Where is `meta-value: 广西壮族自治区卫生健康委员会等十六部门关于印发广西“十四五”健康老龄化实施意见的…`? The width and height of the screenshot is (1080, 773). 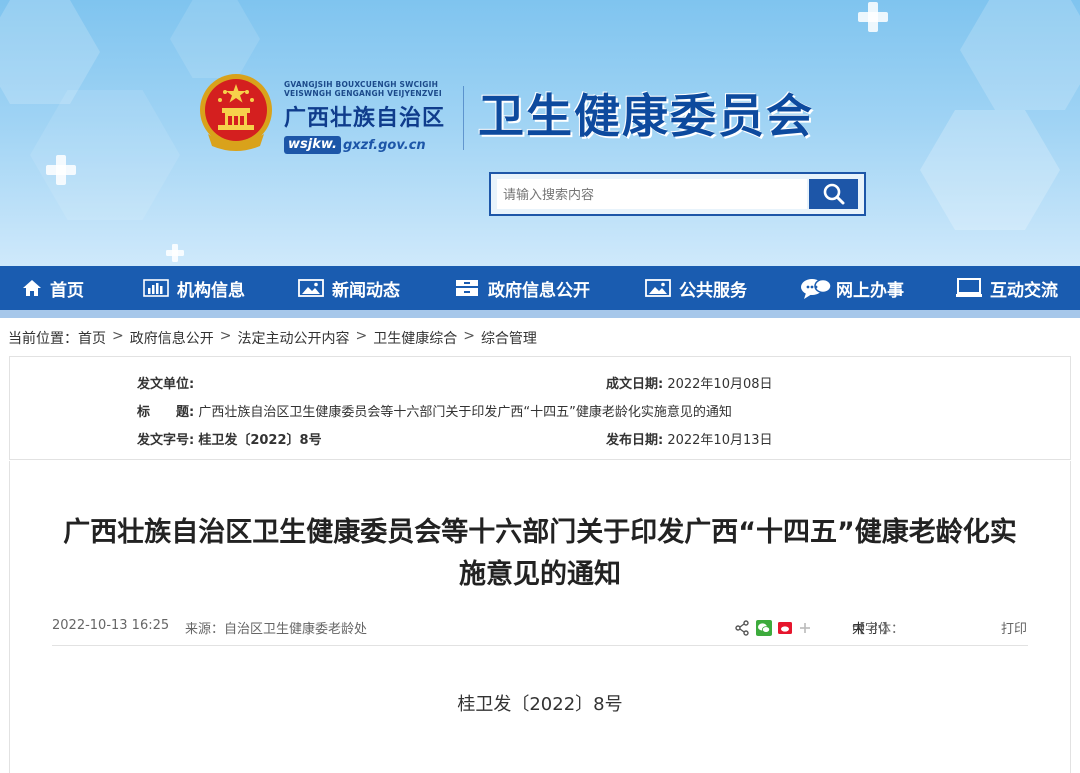
meta-value: 广西壮族自治区卫生健康委员会等十六部门关于印发广西“十四五”健康老龄化实施意见的… is located at coordinates (465, 412).